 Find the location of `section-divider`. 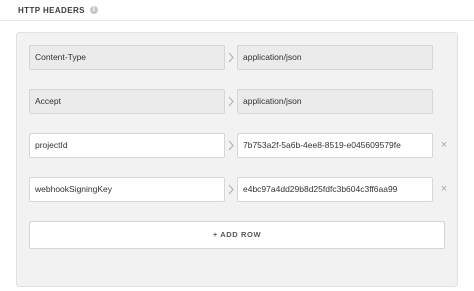

section-divider is located at coordinates (237, 20).